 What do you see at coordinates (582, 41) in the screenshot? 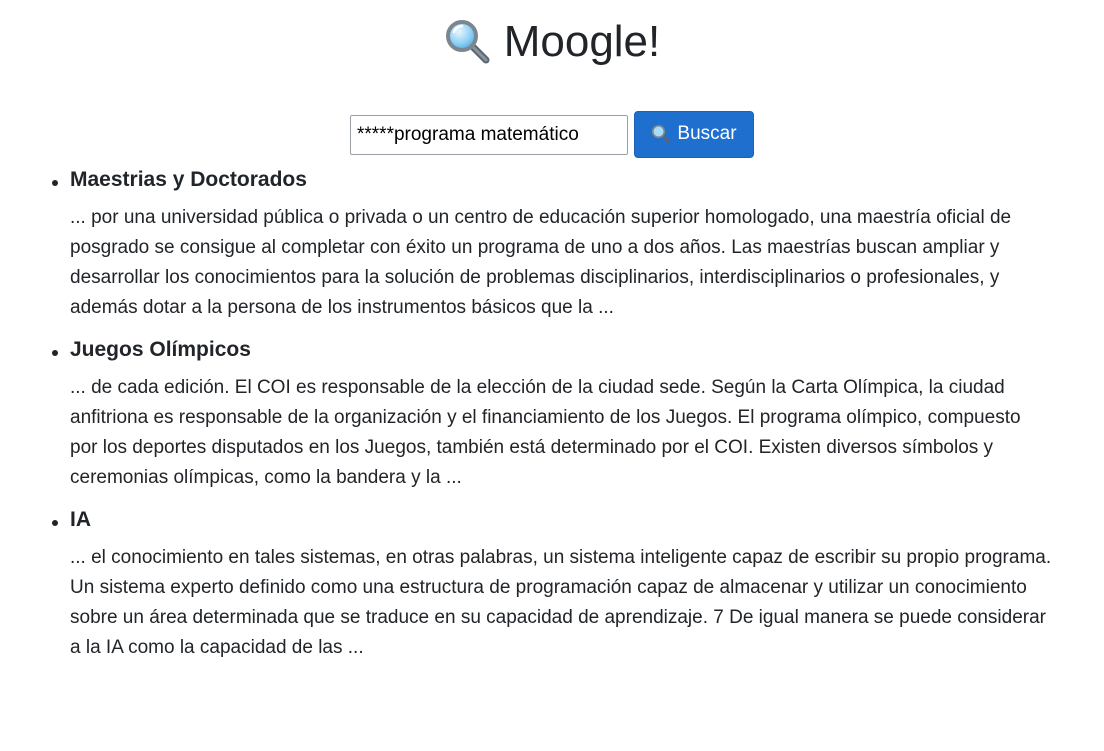
I see `app-title-text: Moogle!` at bounding box center [582, 41].